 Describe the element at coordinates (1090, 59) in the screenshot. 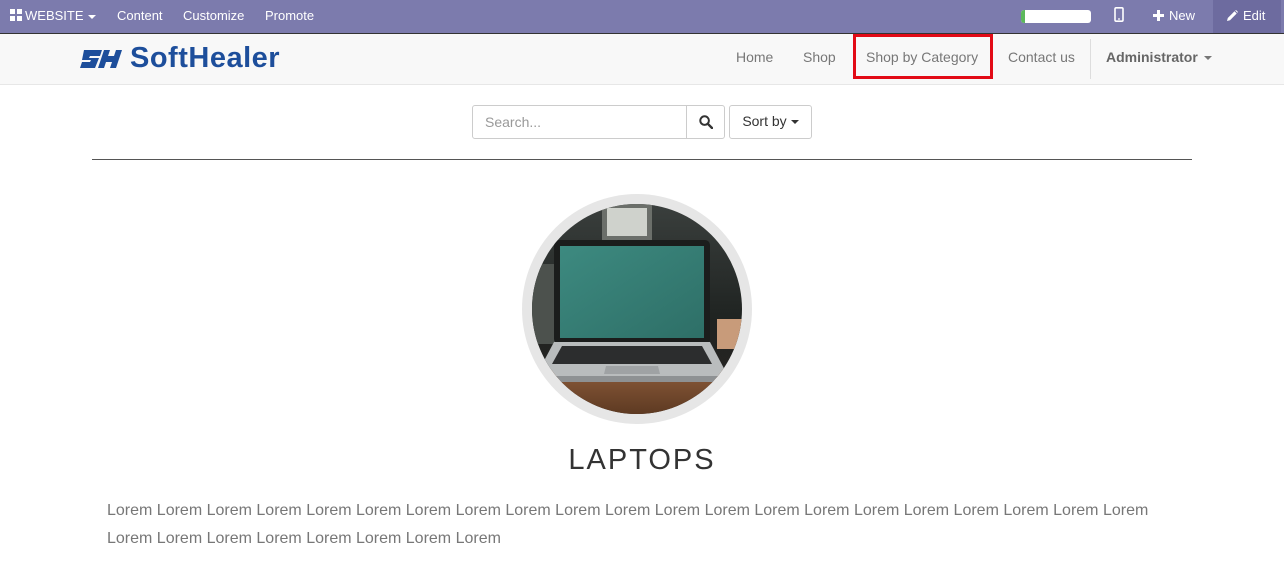

I see `nav-divider` at that location.